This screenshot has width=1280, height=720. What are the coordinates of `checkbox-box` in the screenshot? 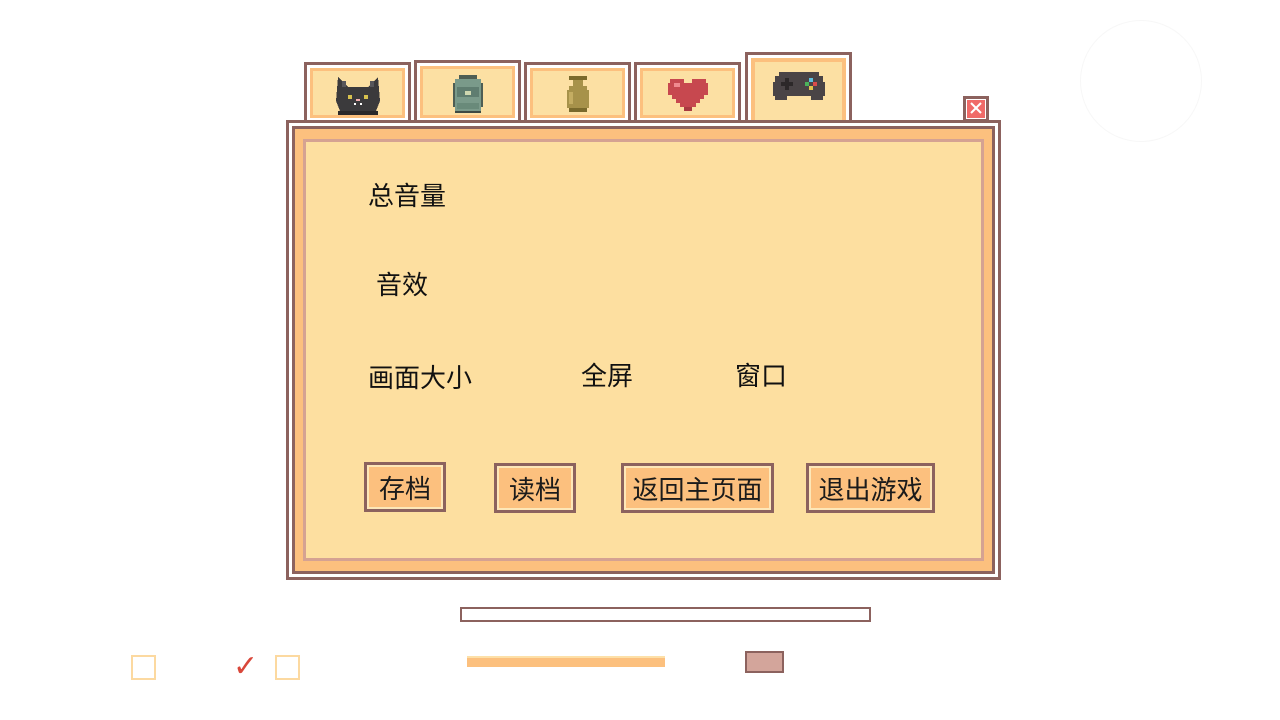 It's located at (287, 667).